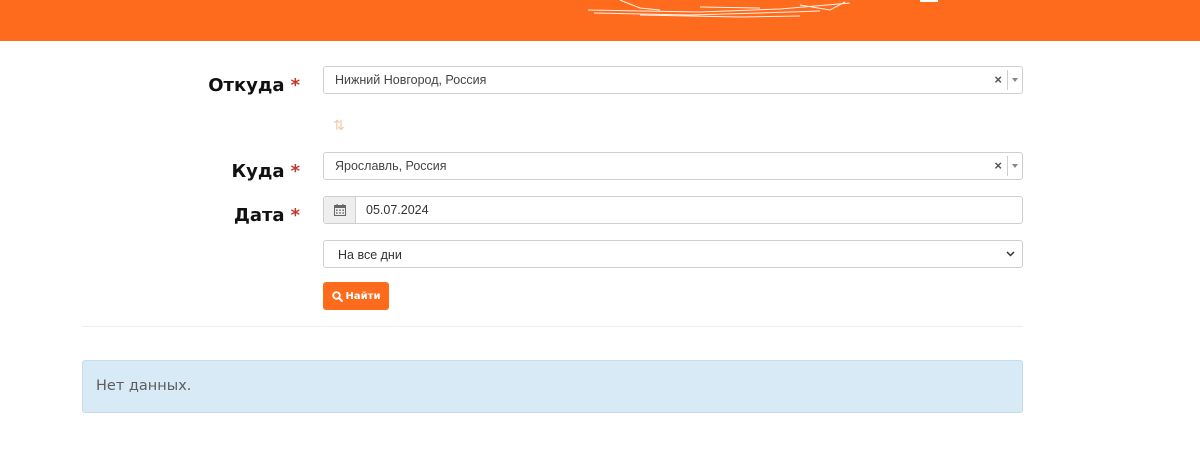  Describe the element at coordinates (673, 80) in the screenshot. I see `from-city-select: Нижний Новгород, Россия ×` at that location.